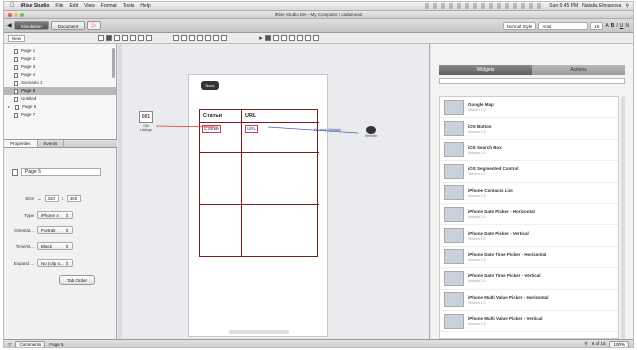 This screenshot has height=350, width=637. What do you see at coordinates (563, 25) in the screenshot?
I see `font-select: Arial` at bounding box center [563, 25].